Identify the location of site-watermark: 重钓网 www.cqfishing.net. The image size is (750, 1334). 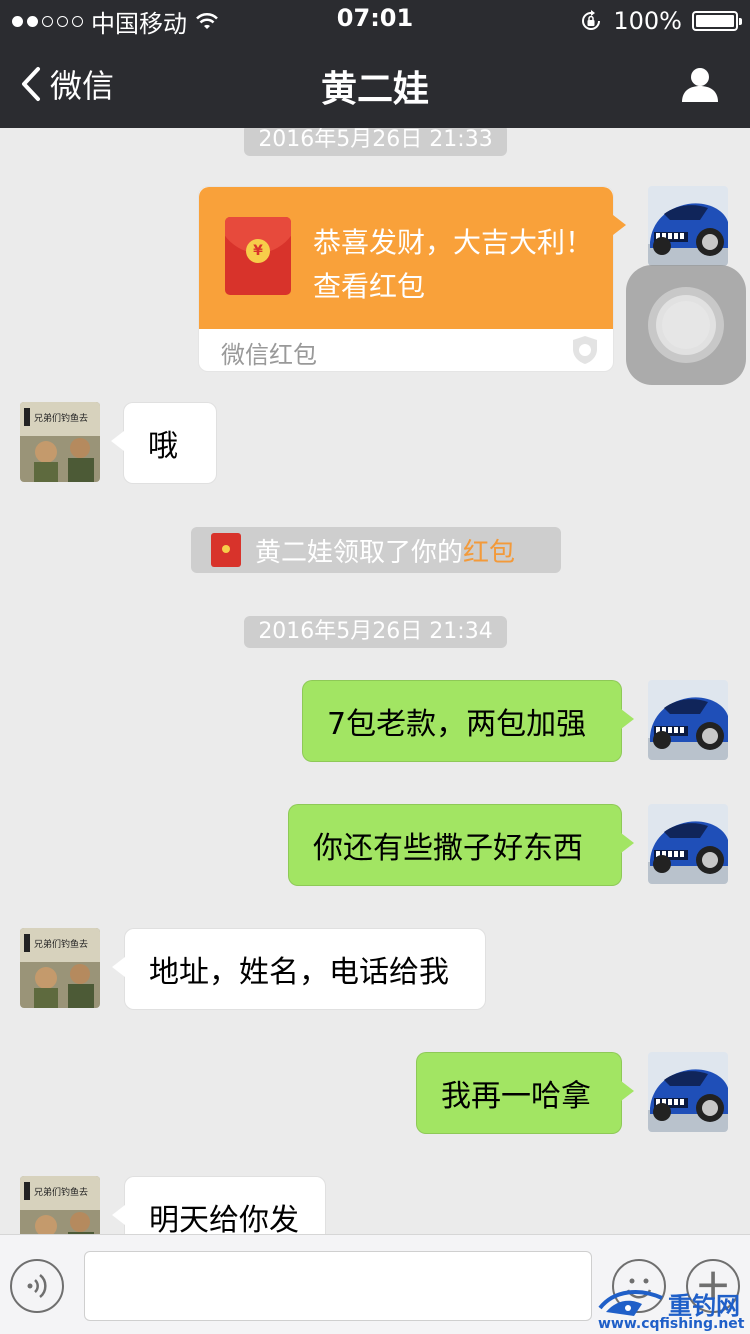
(673, 1310).